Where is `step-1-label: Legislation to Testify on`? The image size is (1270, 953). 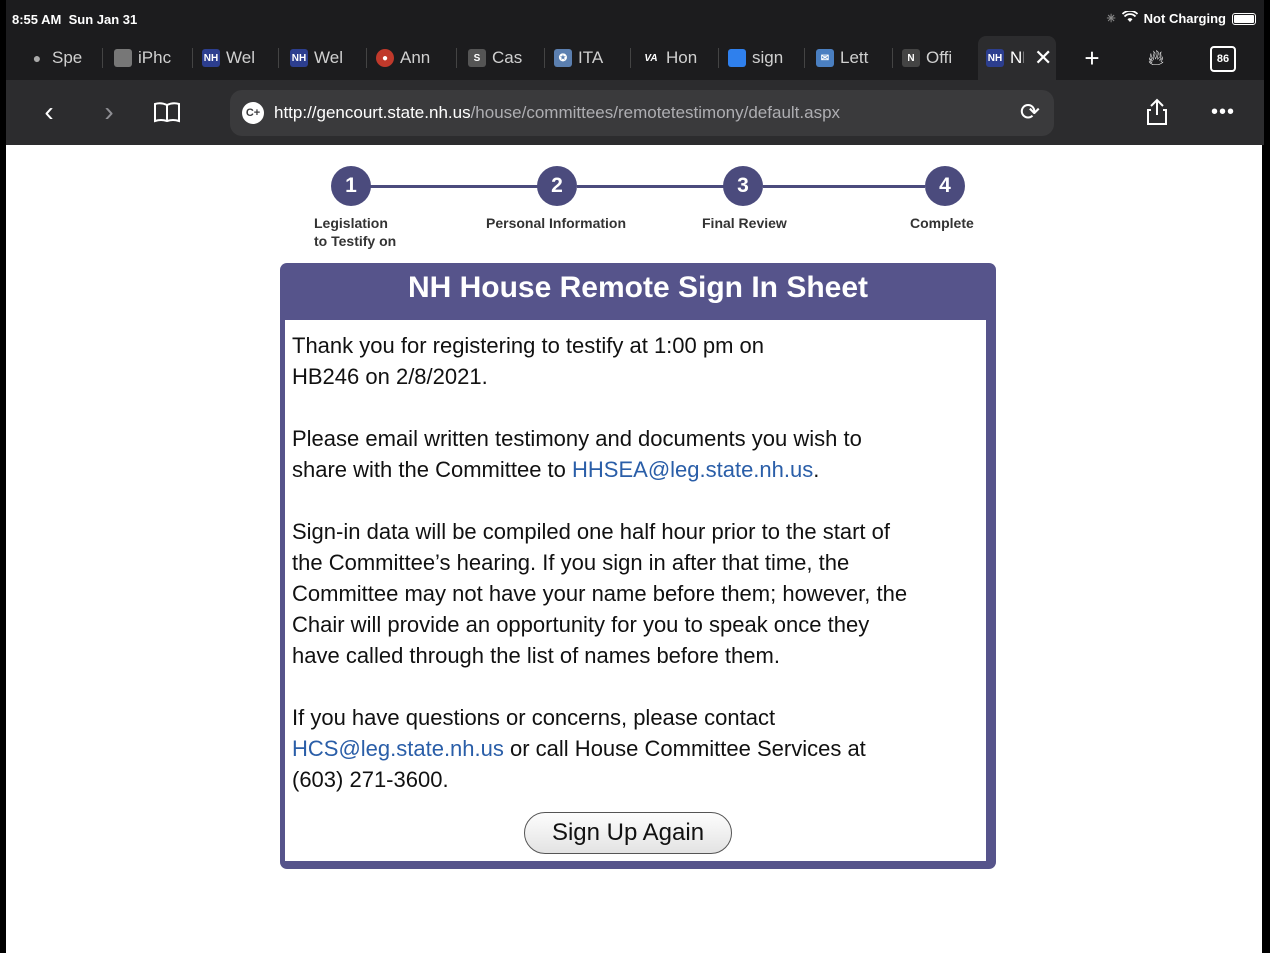
step-1-label: Legislation to Testify on is located at coordinates (355, 232).